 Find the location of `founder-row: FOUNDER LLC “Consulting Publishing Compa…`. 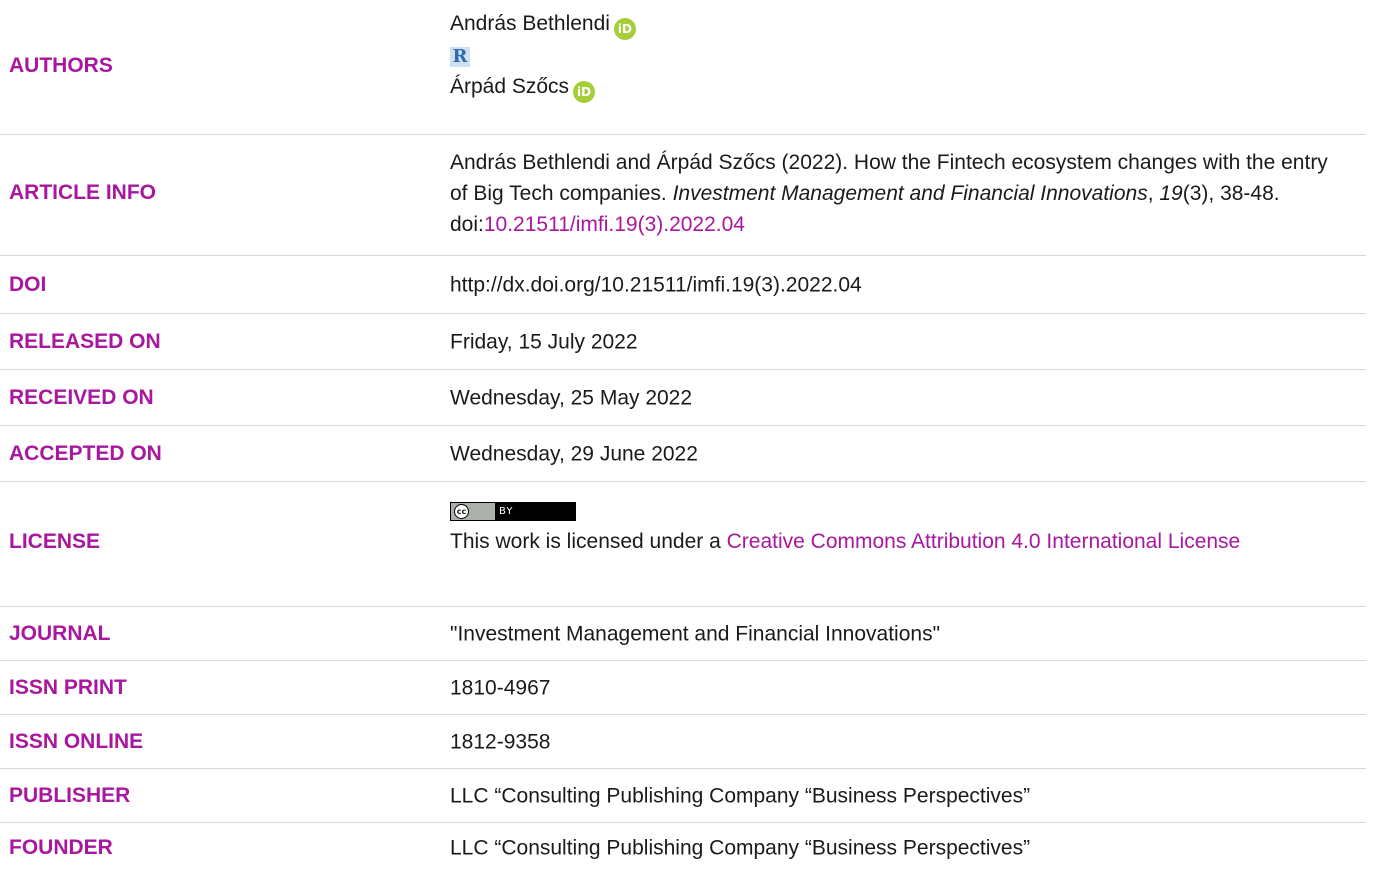

founder-row: FOUNDER LLC “Consulting Publishing Compa… is located at coordinates (683, 848).